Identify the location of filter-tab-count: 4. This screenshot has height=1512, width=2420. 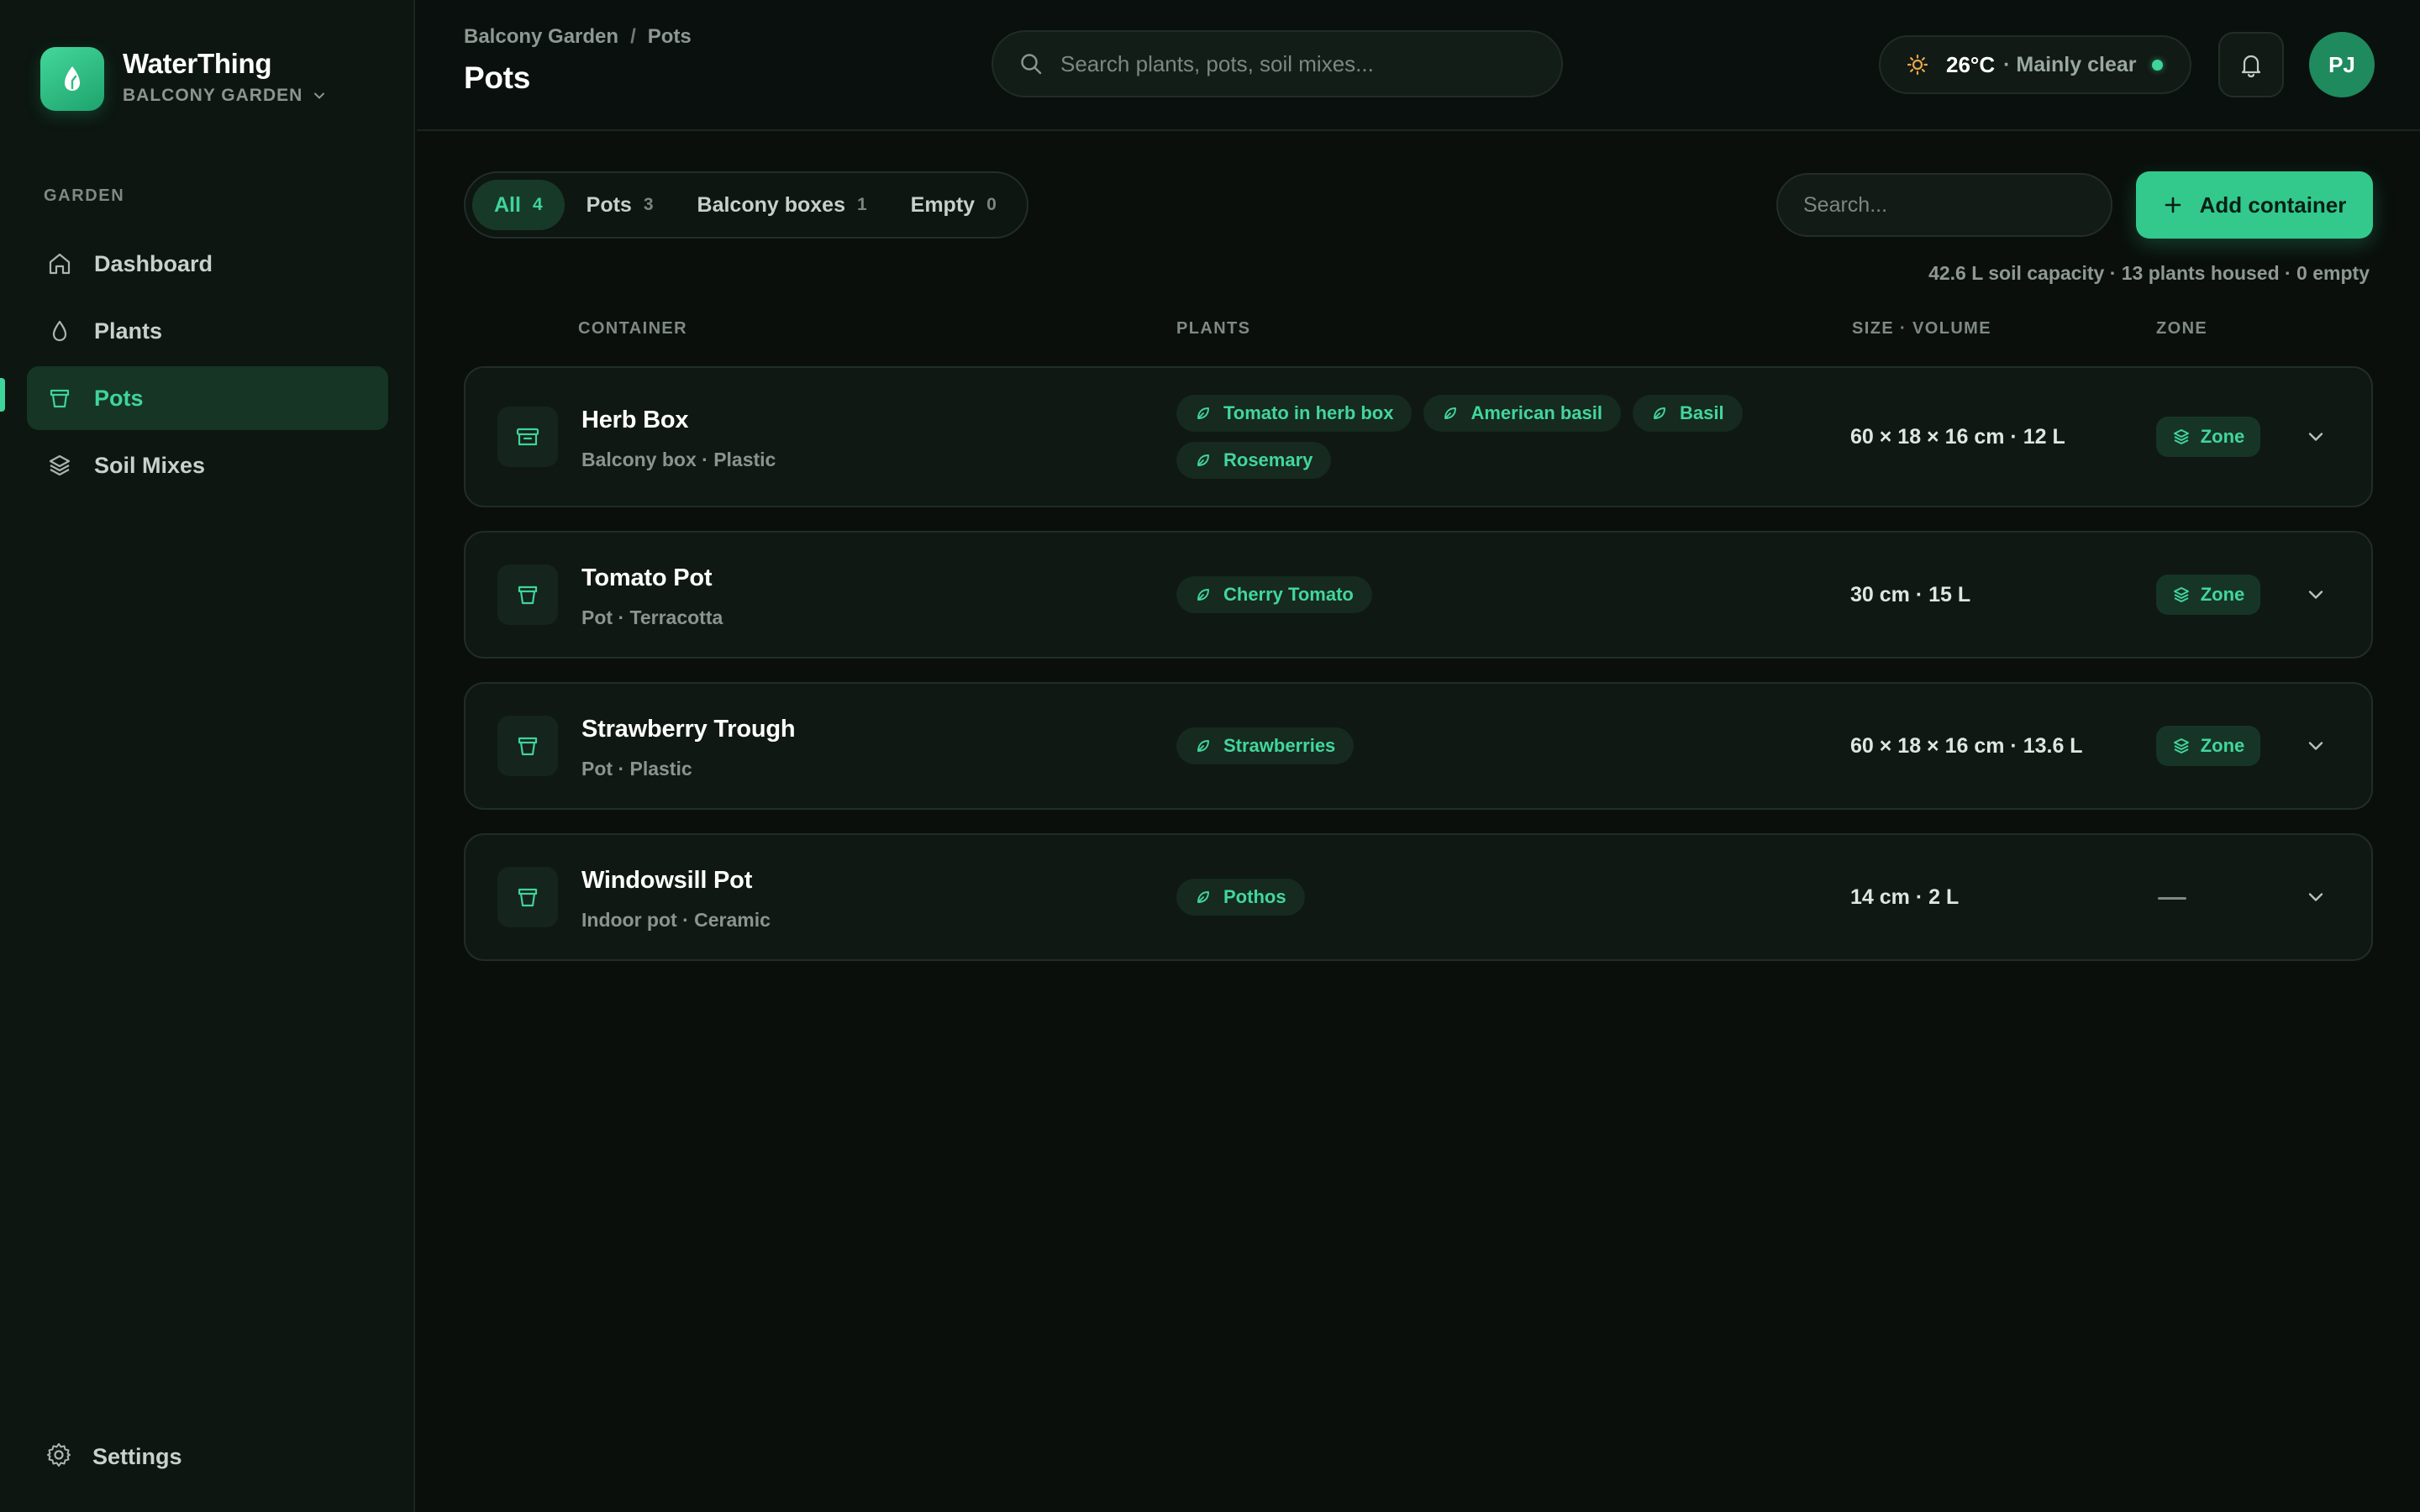
(537, 204).